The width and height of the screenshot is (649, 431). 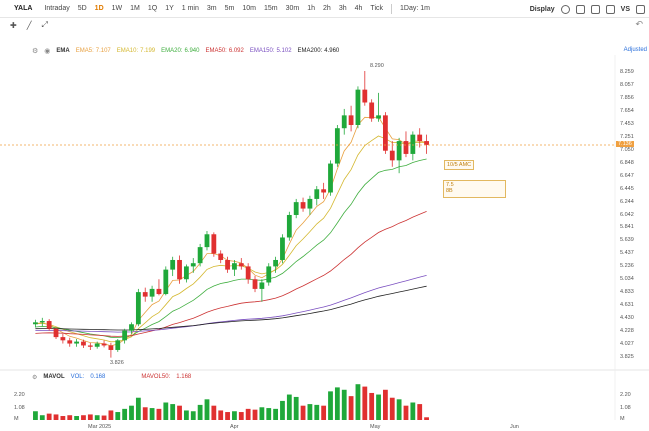 What do you see at coordinates (627, 331) in the screenshot?
I see `price-tick: 4.228` at bounding box center [627, 331].